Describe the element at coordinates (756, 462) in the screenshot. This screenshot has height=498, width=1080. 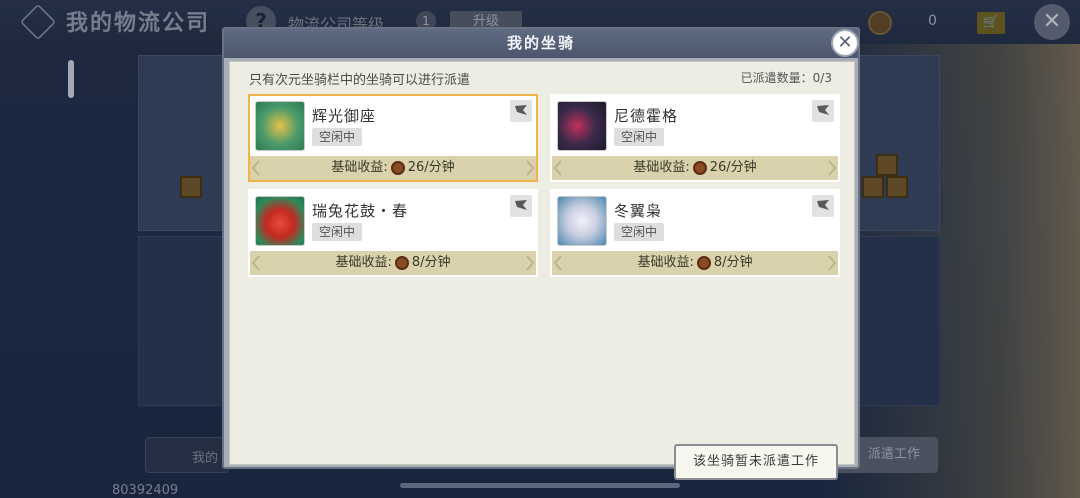
I see `dispatch-status-button: 该坐骑暂未派遣工作` at that location.